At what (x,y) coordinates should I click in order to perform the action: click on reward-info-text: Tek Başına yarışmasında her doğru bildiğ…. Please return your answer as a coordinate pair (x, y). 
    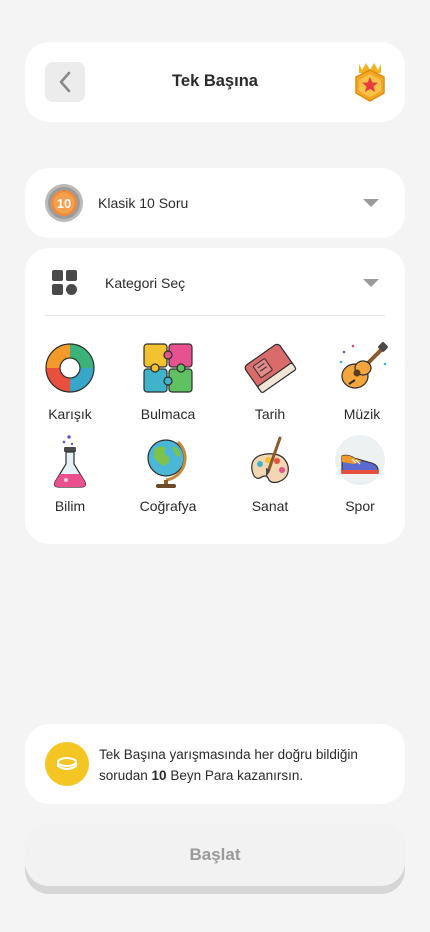
    Looking at the image, I should click on (244, 765).